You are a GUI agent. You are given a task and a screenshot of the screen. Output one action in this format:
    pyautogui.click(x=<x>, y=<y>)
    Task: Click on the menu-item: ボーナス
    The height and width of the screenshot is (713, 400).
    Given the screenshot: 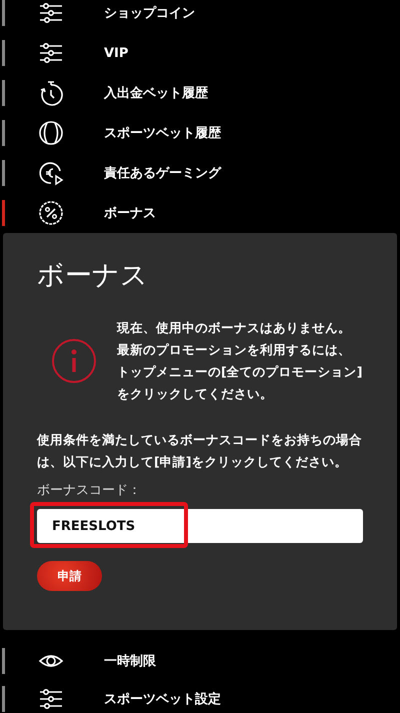 What is the action you would take?
    pyautogui.click(x=130, y=213)
    